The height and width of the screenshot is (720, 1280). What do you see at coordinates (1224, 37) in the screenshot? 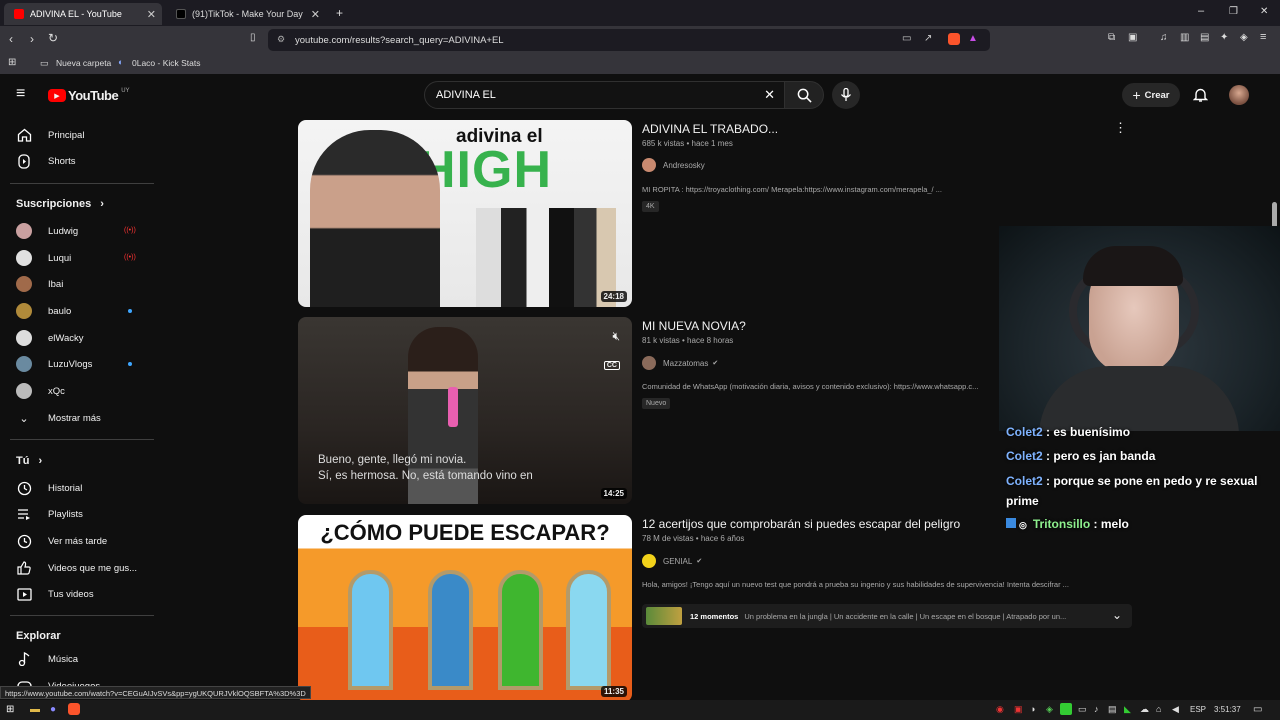
I see `leo-icon: ✦` at bounding box center [1224, 37].